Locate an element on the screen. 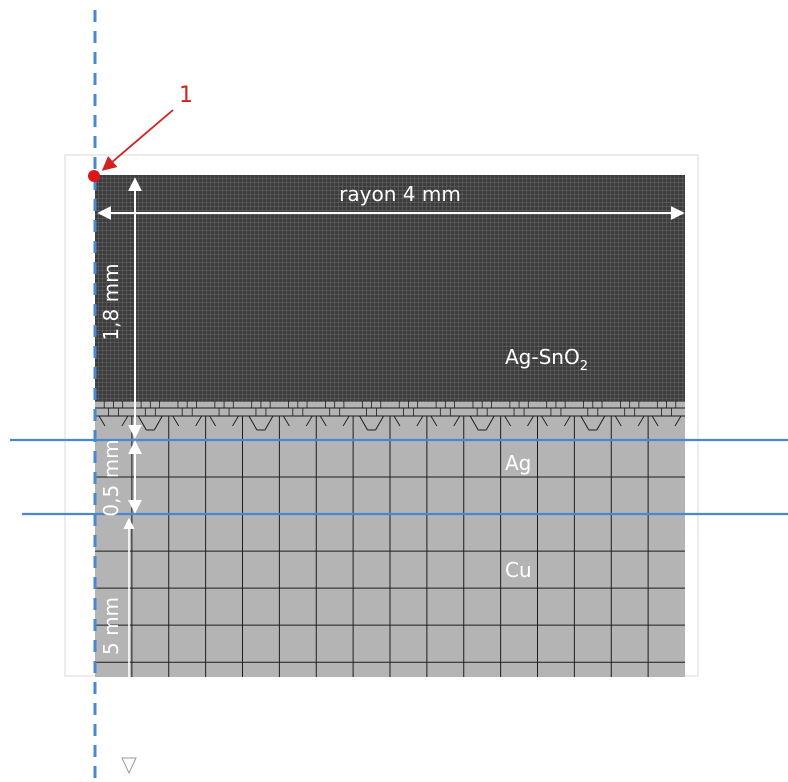 The height and width of the screenshot is (782, 788). radius-label: rayon 4 mm is located at coordinates (400, 194).